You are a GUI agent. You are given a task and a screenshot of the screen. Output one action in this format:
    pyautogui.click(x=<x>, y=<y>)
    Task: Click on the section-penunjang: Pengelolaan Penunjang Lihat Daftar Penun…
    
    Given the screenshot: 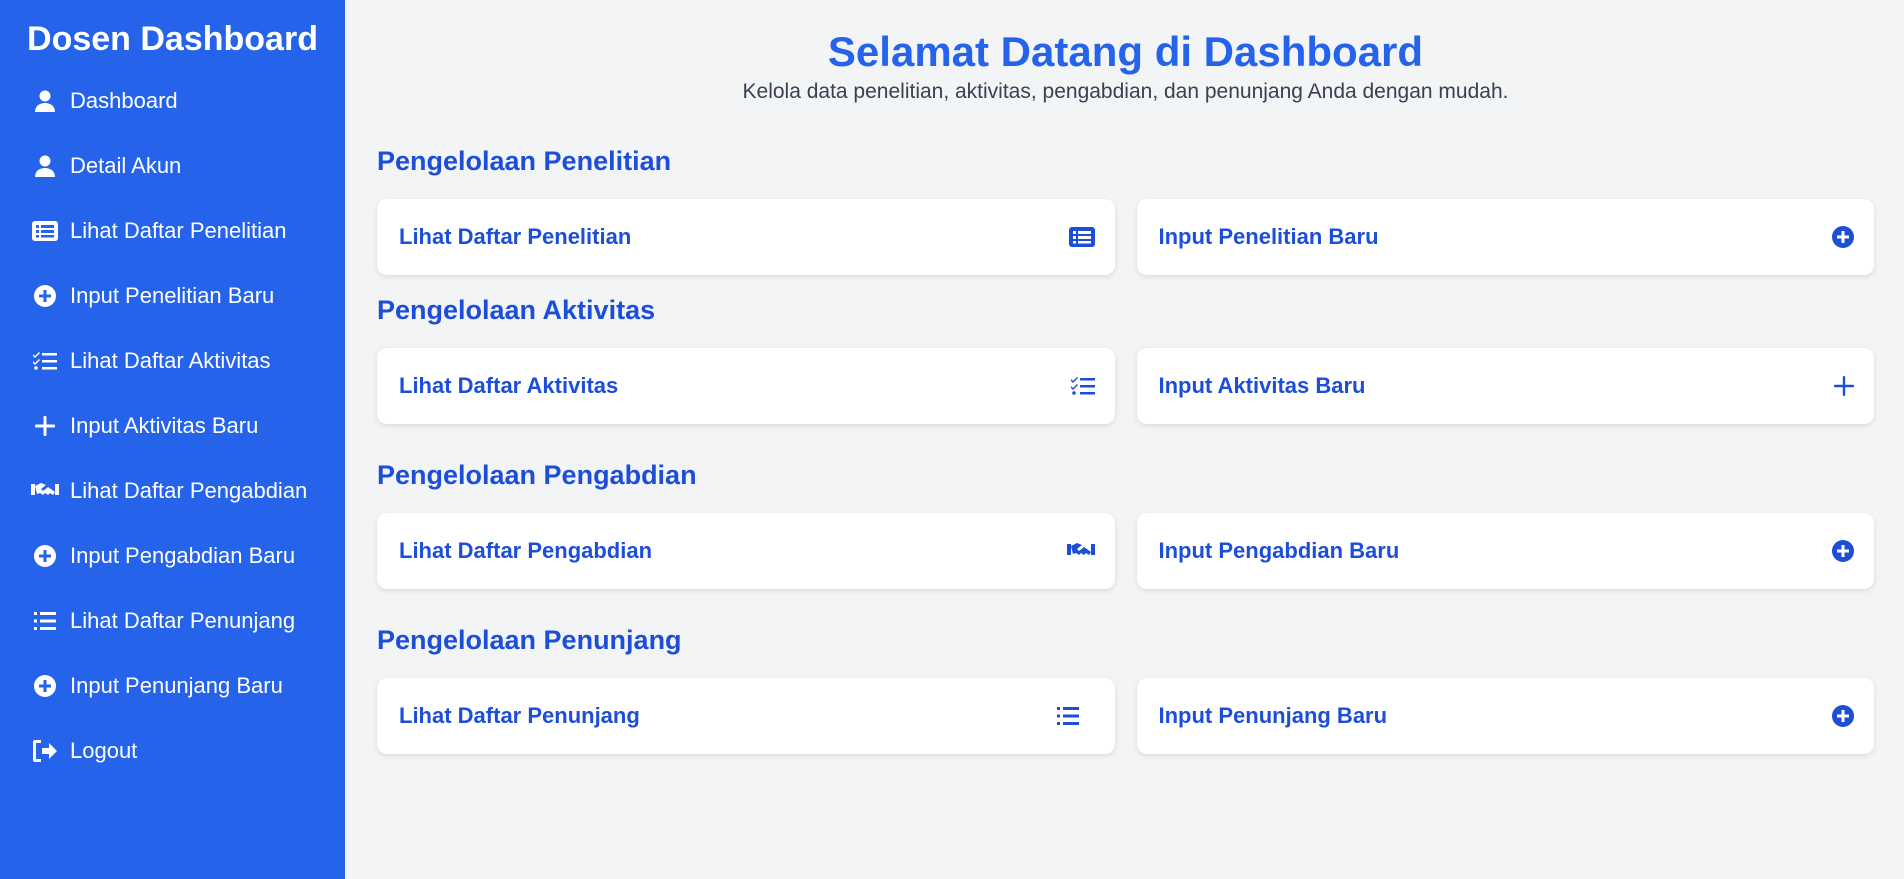 What is the action you would take?
    pyautogui.click(x=1125, y=689)
    